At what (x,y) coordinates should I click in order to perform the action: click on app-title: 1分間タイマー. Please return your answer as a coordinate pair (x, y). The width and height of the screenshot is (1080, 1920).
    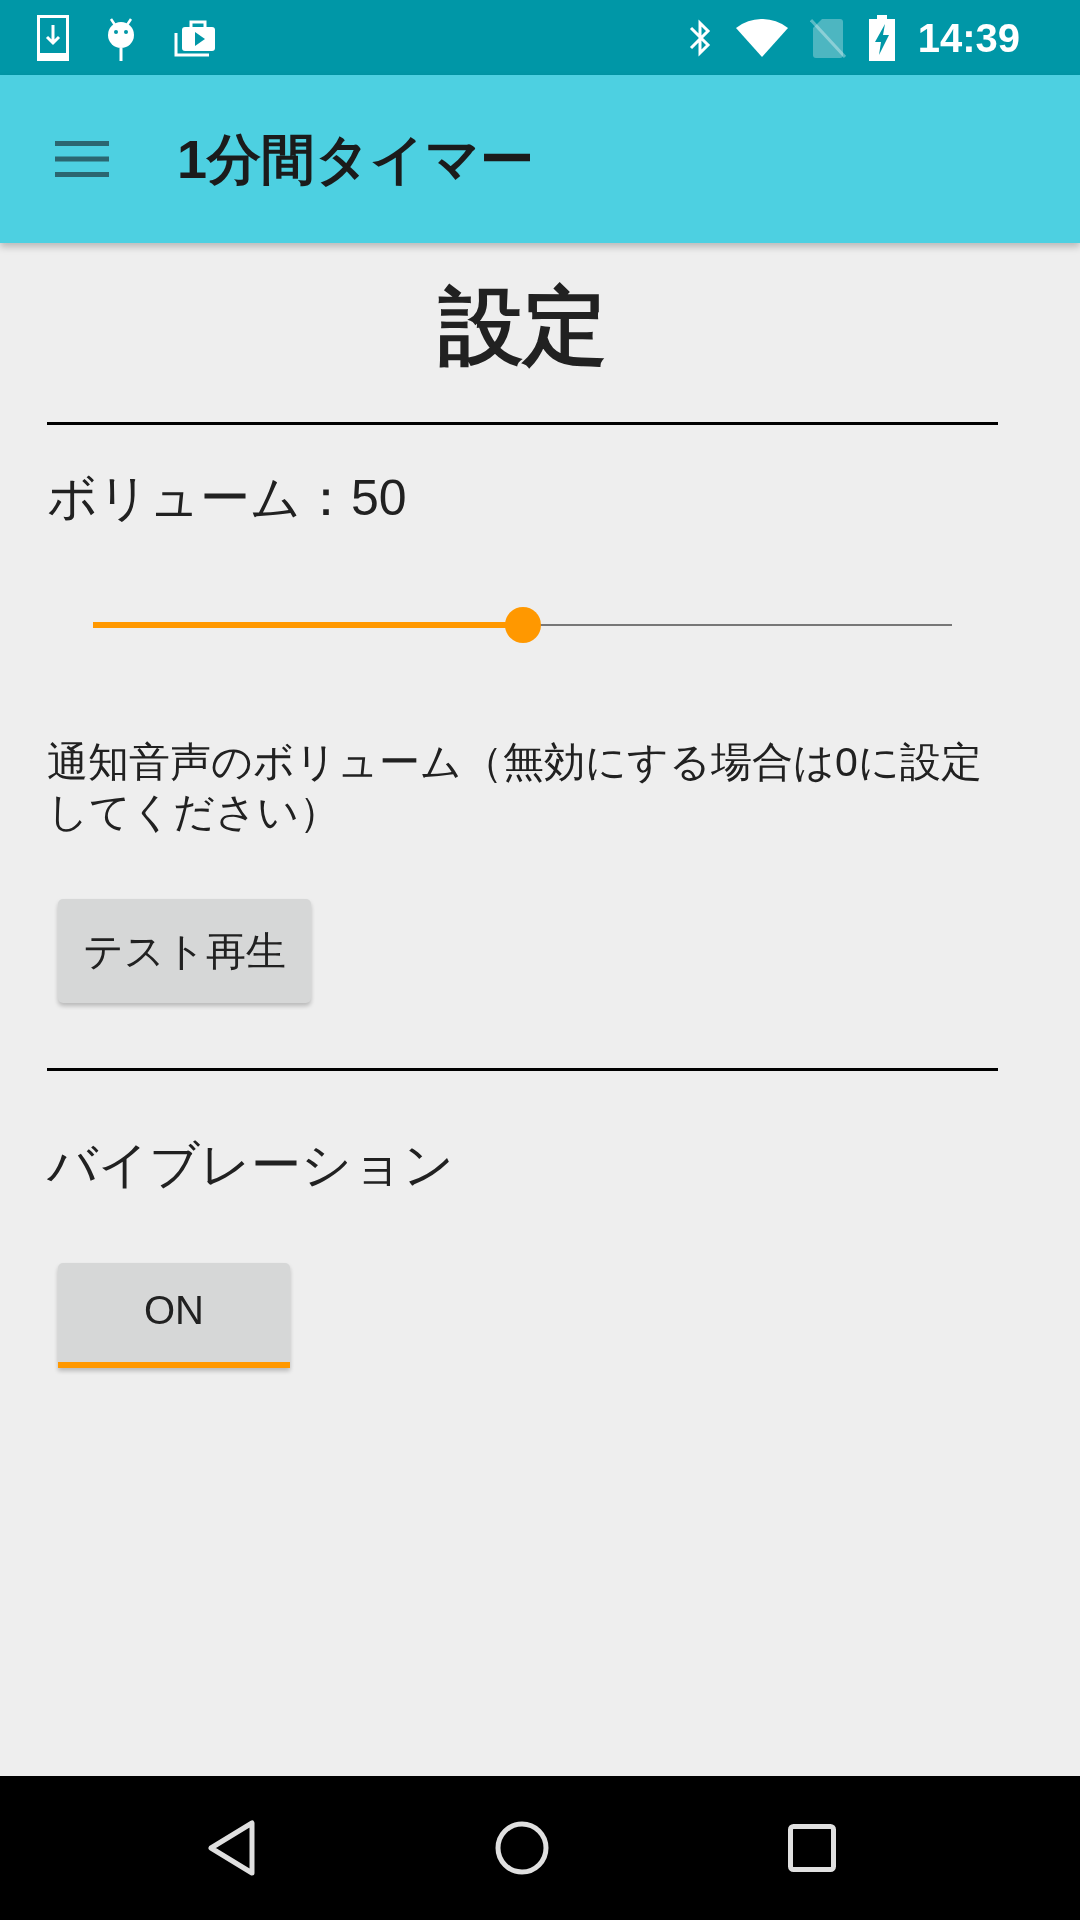
    Looking at the image, I should click on (356, 159).